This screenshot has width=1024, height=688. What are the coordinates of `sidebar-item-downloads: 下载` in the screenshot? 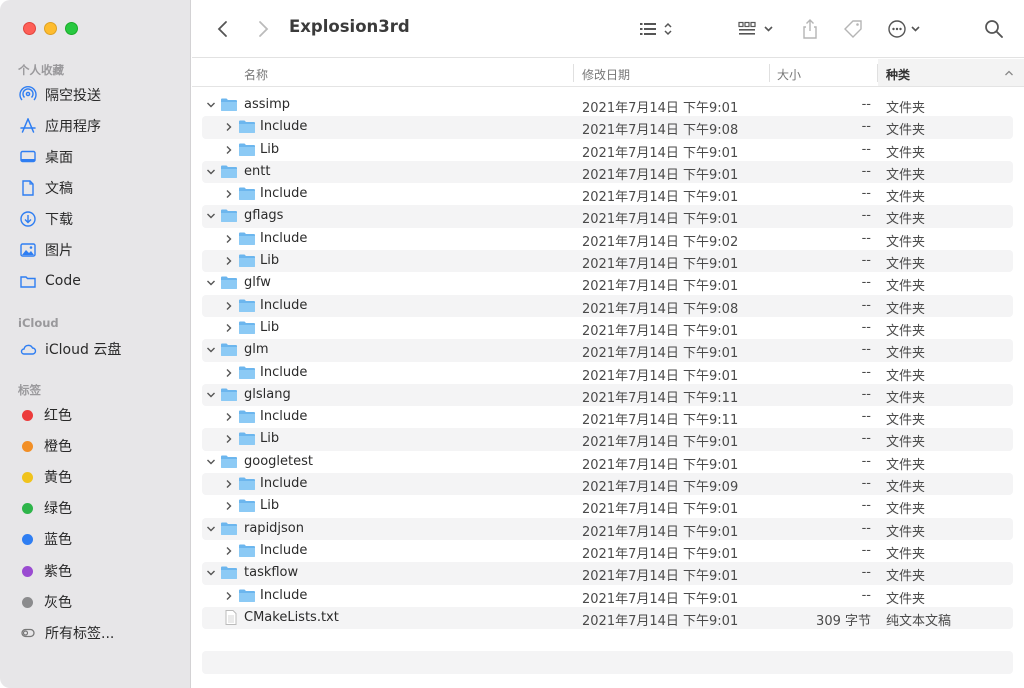 It's located at (97, 219).